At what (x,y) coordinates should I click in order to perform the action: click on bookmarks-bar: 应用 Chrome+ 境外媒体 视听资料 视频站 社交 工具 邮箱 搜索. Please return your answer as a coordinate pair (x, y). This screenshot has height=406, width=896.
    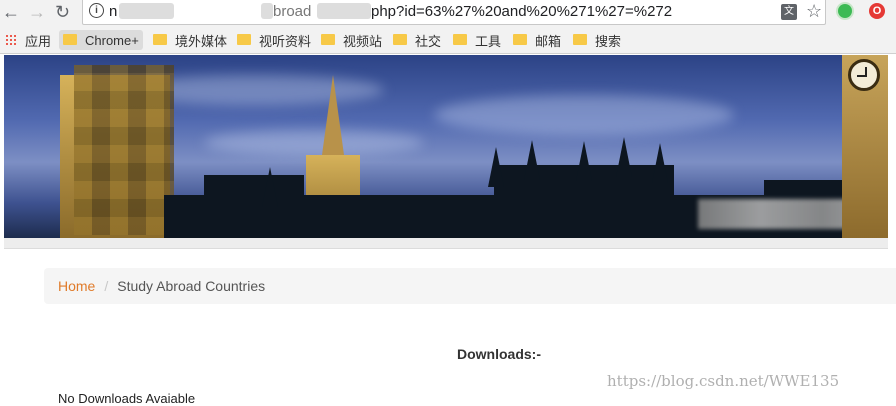
    Looking at the image, I should click on (448, 40).